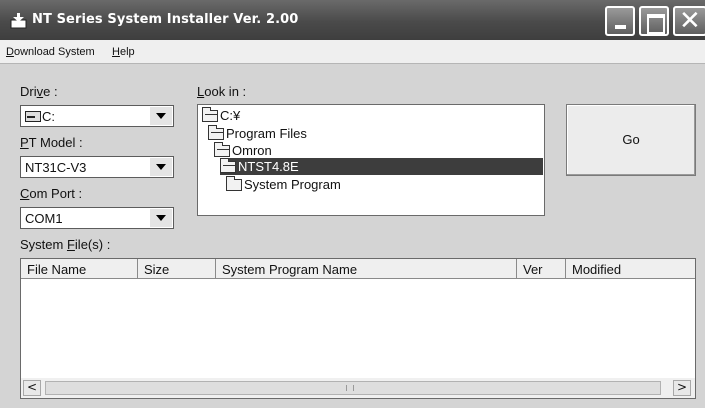 The width and height of the screenshot is (705, 408). Describe the element at coordinates (32, 388) in the screenshot. I see `scroll-left-icon: <` at that location.